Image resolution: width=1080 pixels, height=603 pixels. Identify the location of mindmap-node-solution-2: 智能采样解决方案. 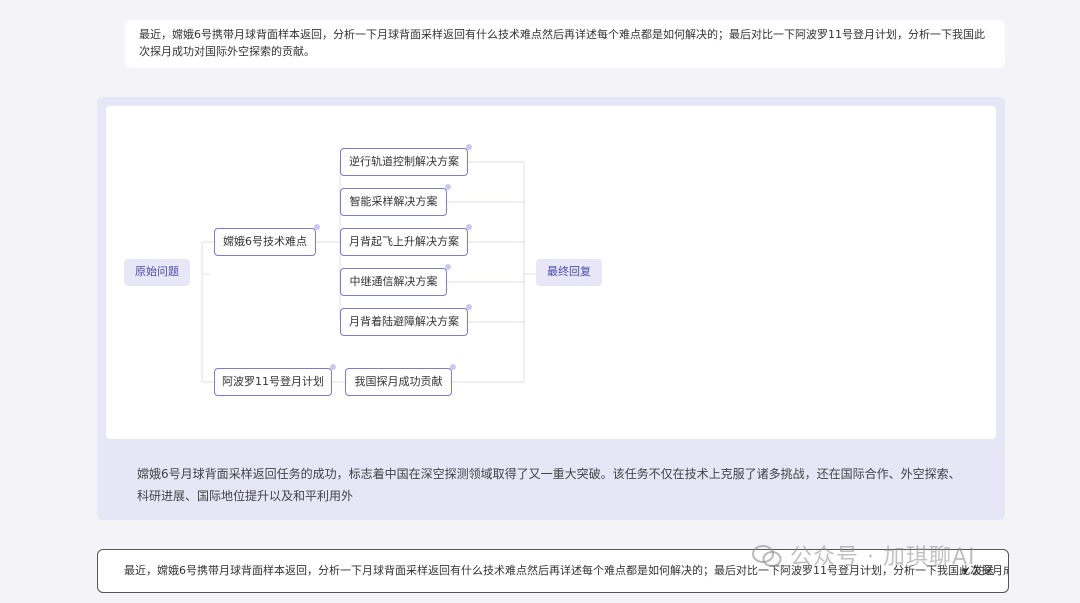
(395, 200).